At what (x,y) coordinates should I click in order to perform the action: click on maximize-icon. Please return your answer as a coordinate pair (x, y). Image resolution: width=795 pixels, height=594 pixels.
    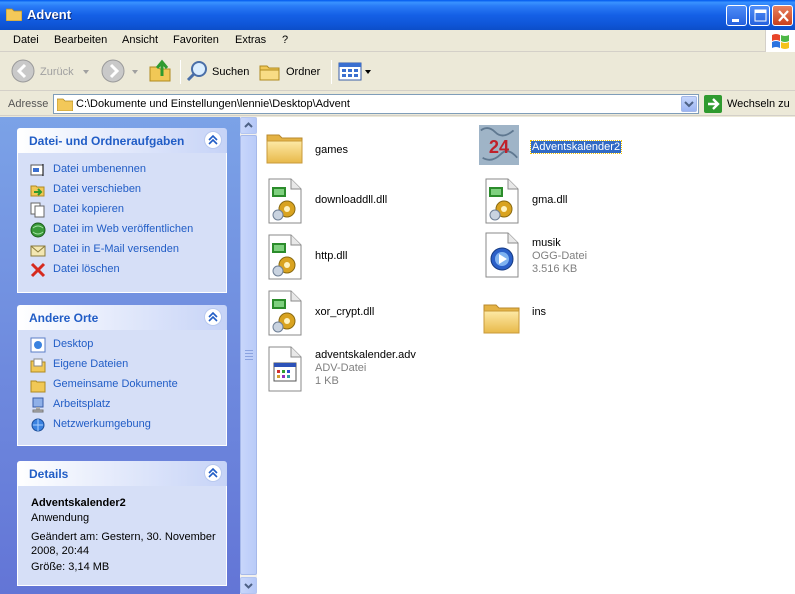
    Looking at the image, I should click on (760, 15).